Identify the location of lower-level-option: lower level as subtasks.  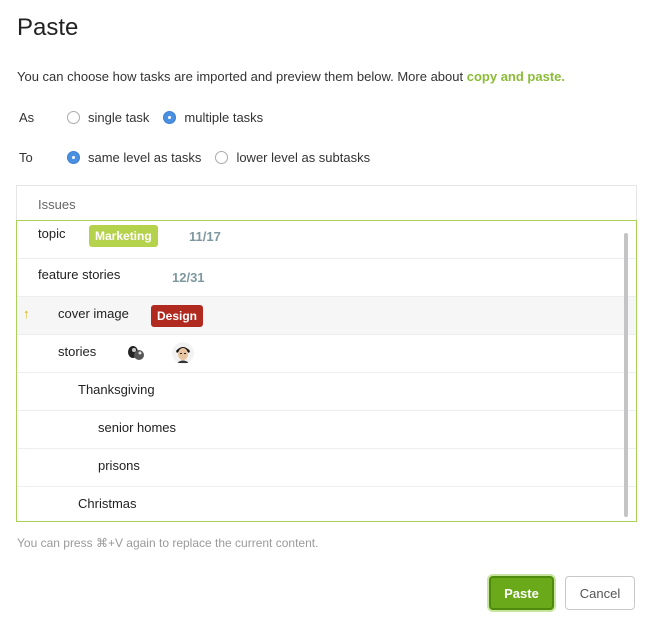
(292, 157).